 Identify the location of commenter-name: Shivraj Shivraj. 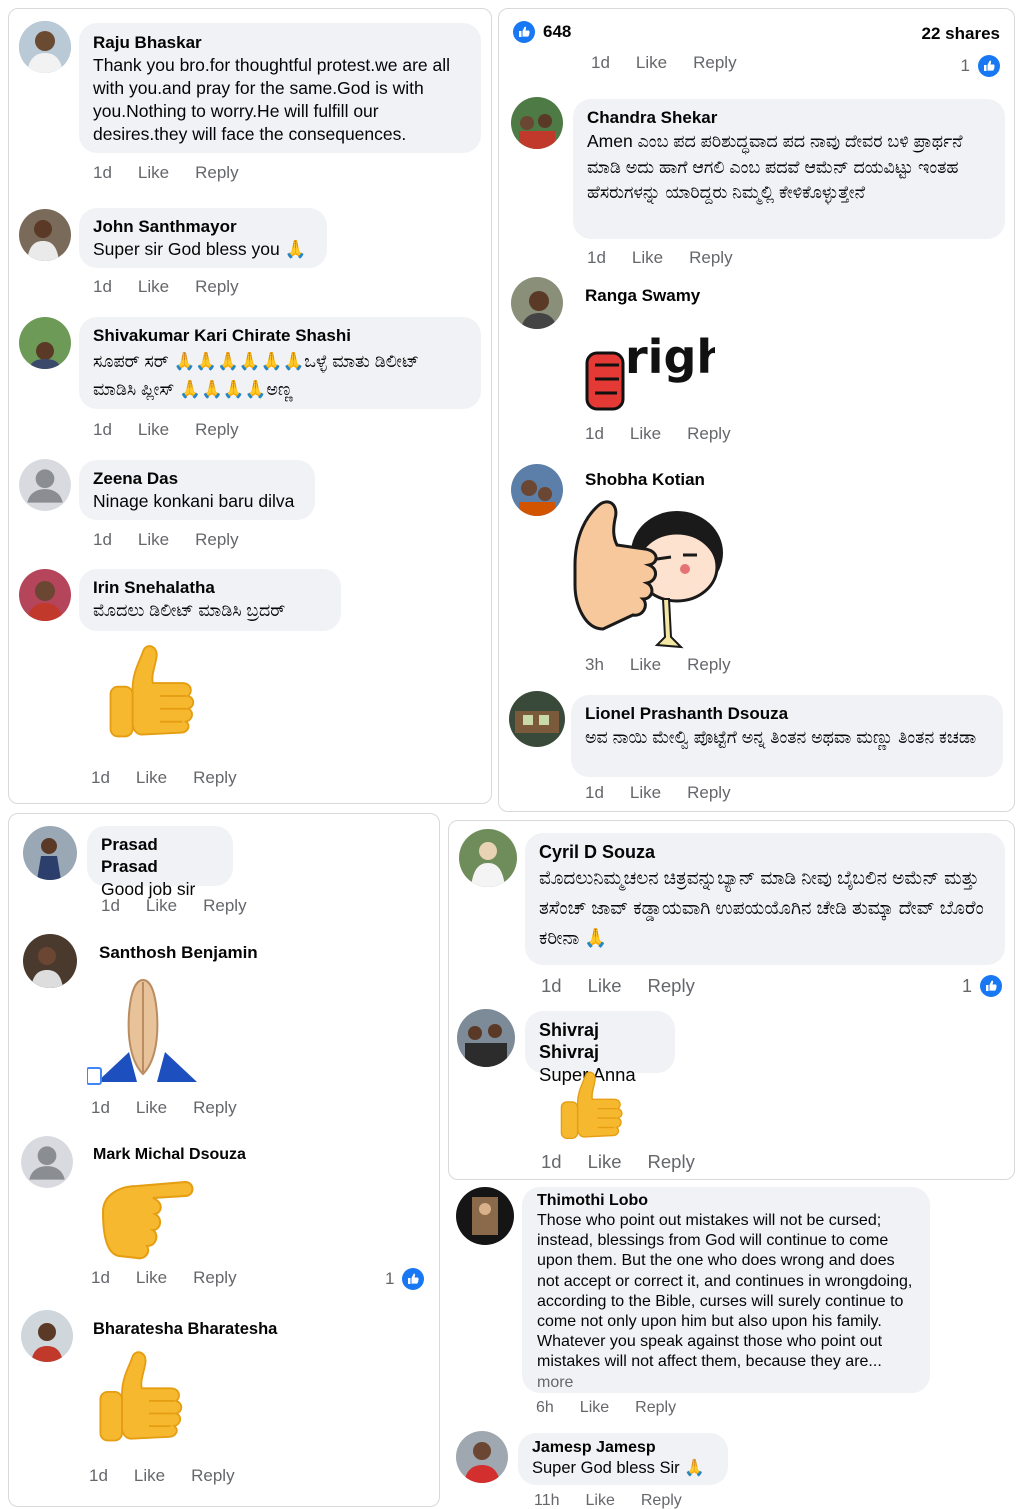
(600, 1041).